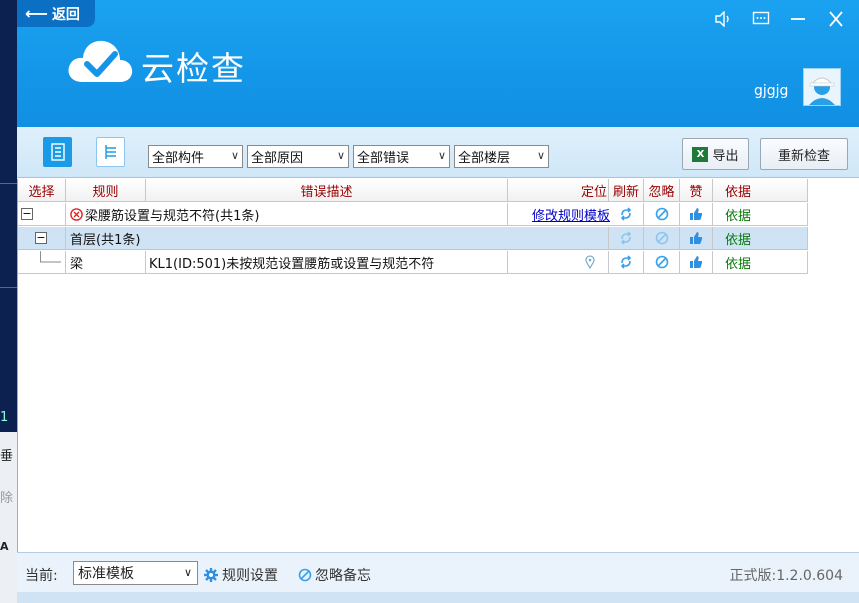 The width and height of the screenshot is (859, 603). I want to click on floor-filter-value: 全部楼层, so click(484, 158).